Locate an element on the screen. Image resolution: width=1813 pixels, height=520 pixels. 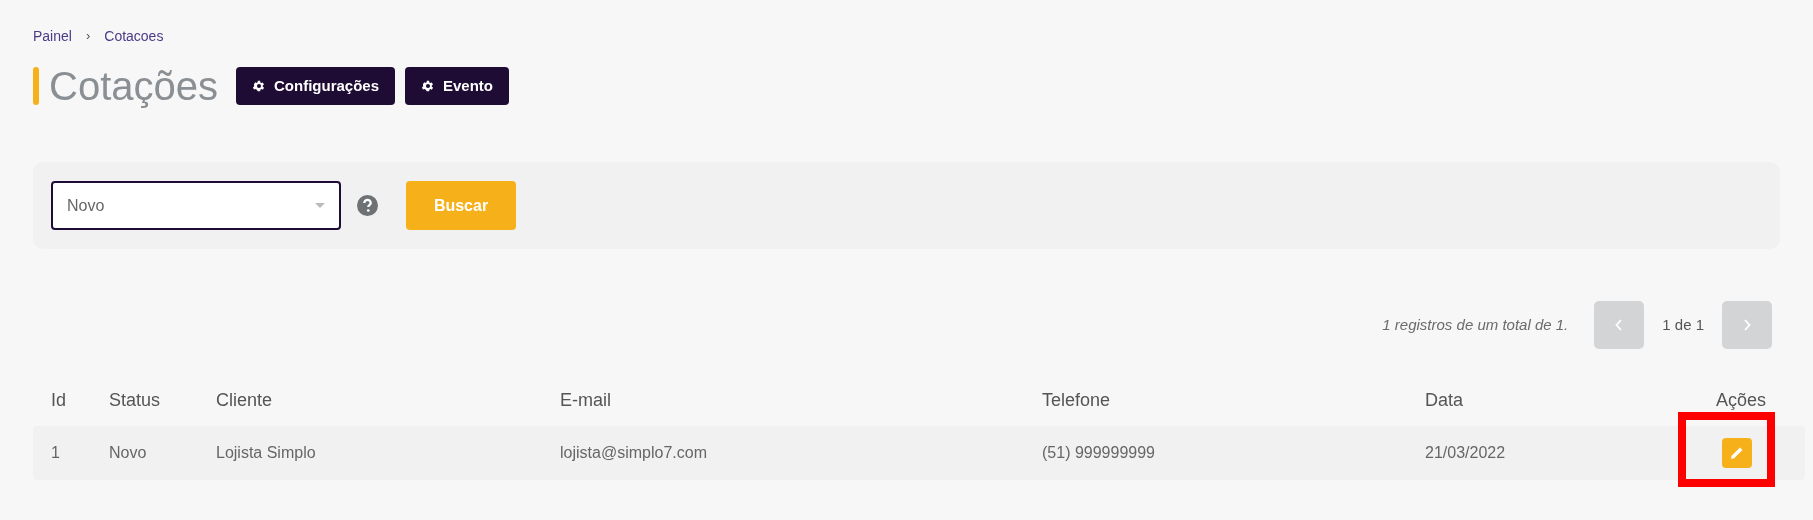
help-icon is located at coordinates (367, 205).